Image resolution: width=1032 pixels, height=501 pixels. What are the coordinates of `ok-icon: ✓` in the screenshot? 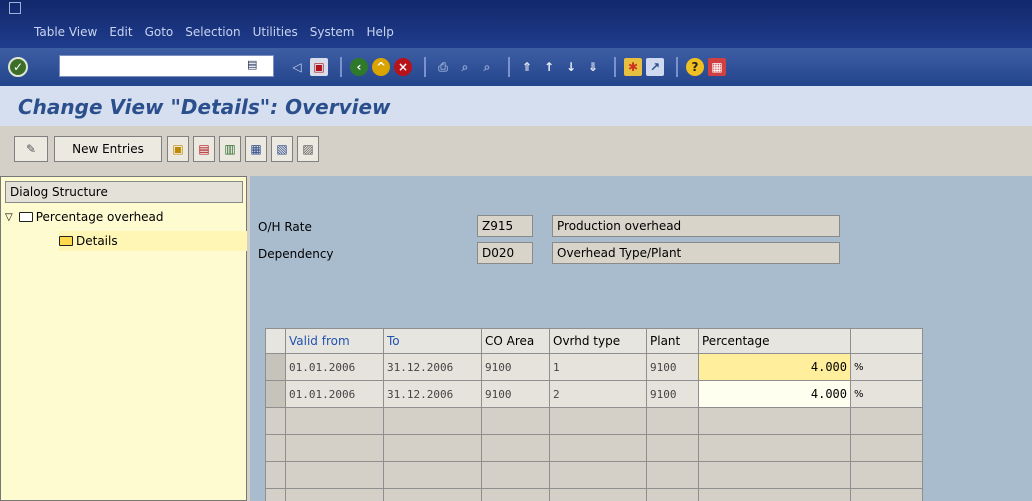 It's located at (18, 67).